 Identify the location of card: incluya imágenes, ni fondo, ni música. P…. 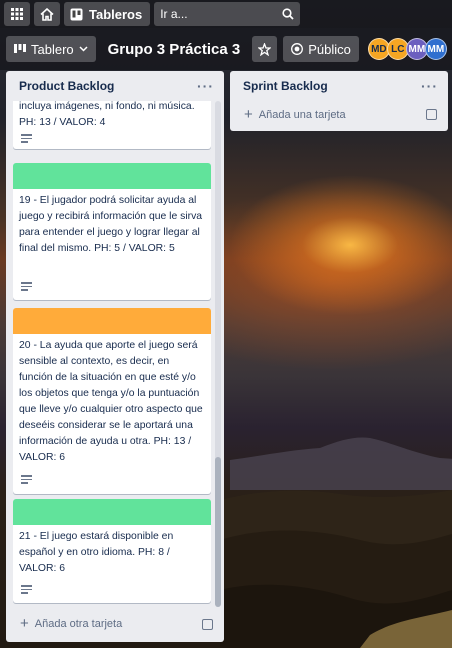
(112, 125).